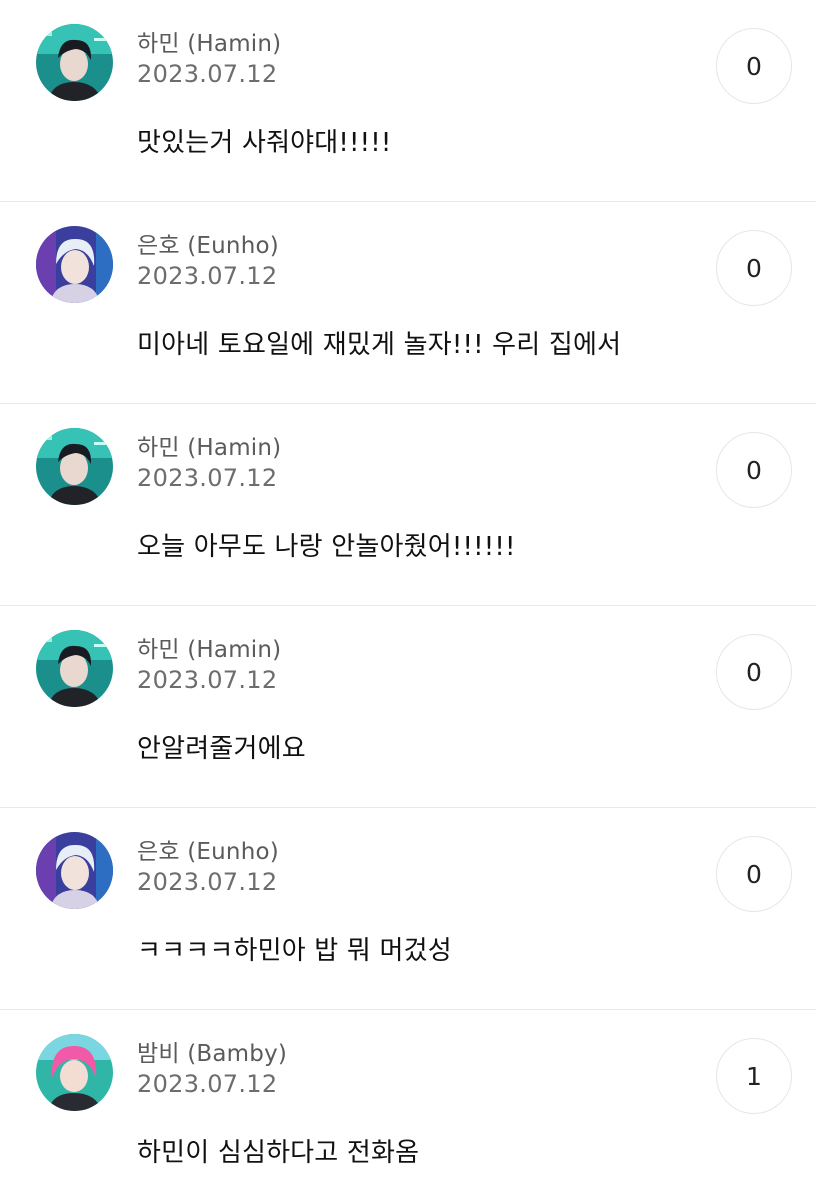 Image resolution: width=816 pixels, height=1200 pixels. I want to click on comment-text: 미아네 토요일에 재밌게 놀자!!! 우리 집에서, so click(379, 345).